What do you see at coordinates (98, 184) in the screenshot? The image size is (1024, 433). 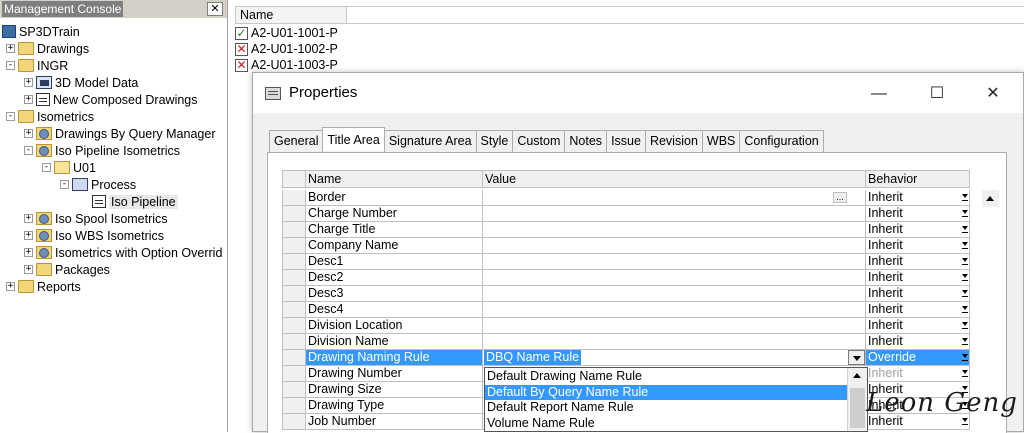 I see `tree-item-process: - Process` at bounding box center [98, 184].